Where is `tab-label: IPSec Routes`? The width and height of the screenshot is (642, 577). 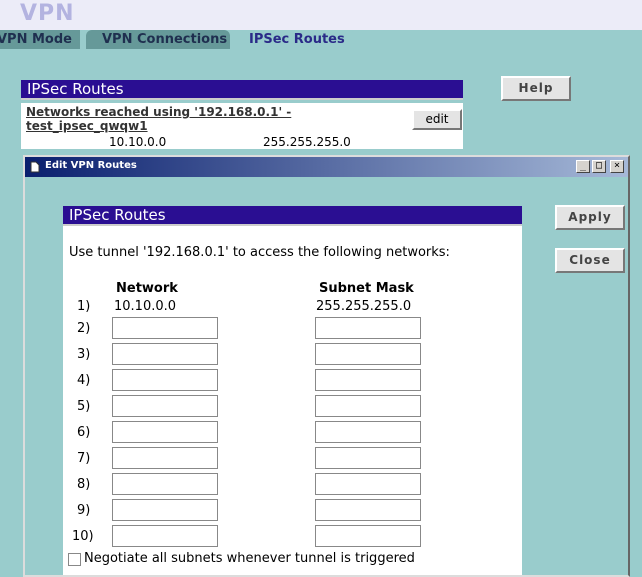
tab-label: IPSec Routes is located at coordinates (297, 39).